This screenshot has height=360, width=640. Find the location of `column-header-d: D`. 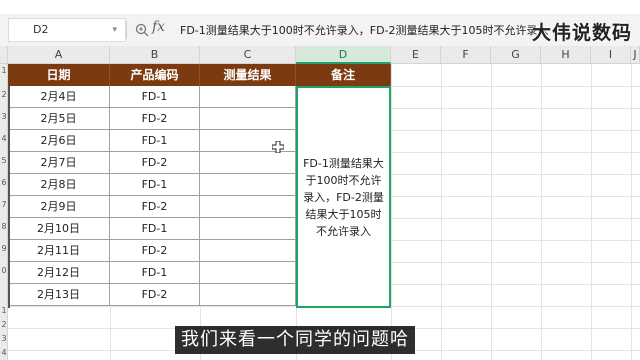

column-header-d: D is located at coordinates (343, 55).